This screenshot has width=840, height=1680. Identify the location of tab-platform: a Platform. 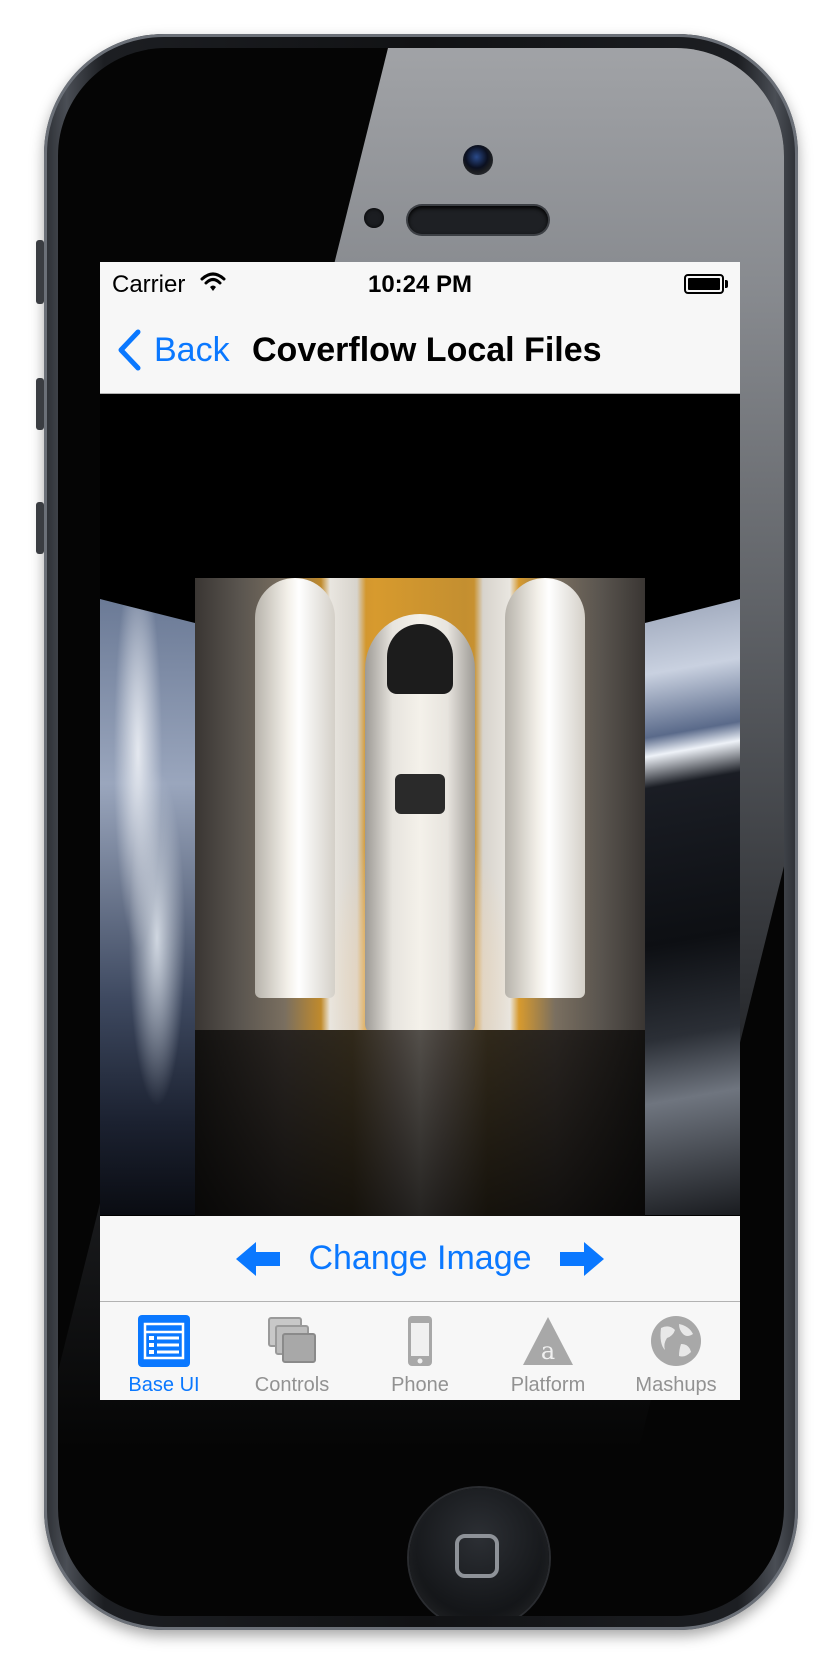
(548, 1351).